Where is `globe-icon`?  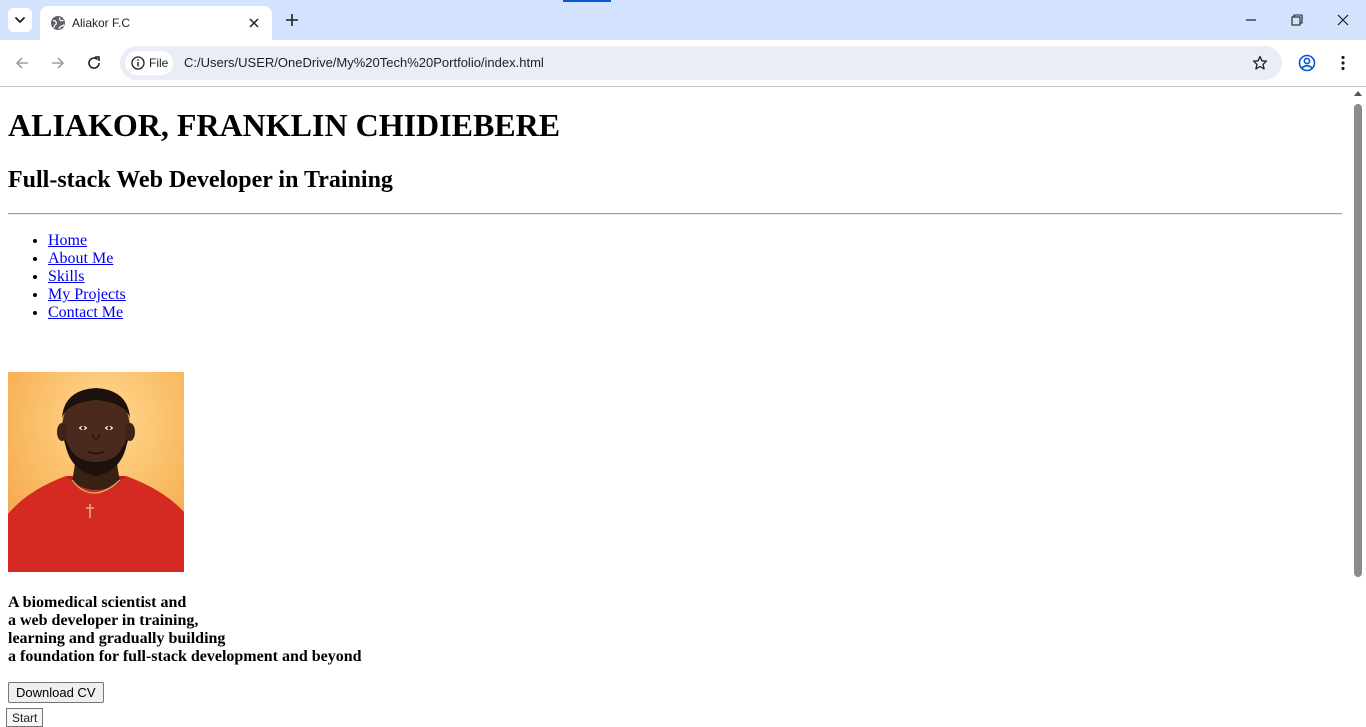
globe-icon is located at coordinates (58, 23).